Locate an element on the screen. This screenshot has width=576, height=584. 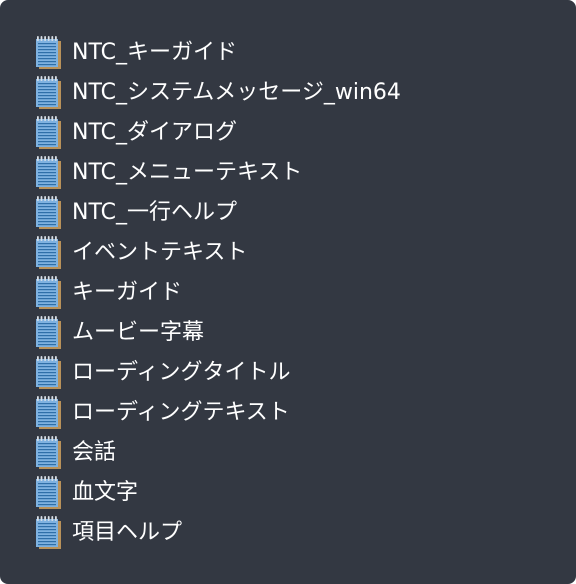
list-item: キーガイド is located at coordinates (304, 293).